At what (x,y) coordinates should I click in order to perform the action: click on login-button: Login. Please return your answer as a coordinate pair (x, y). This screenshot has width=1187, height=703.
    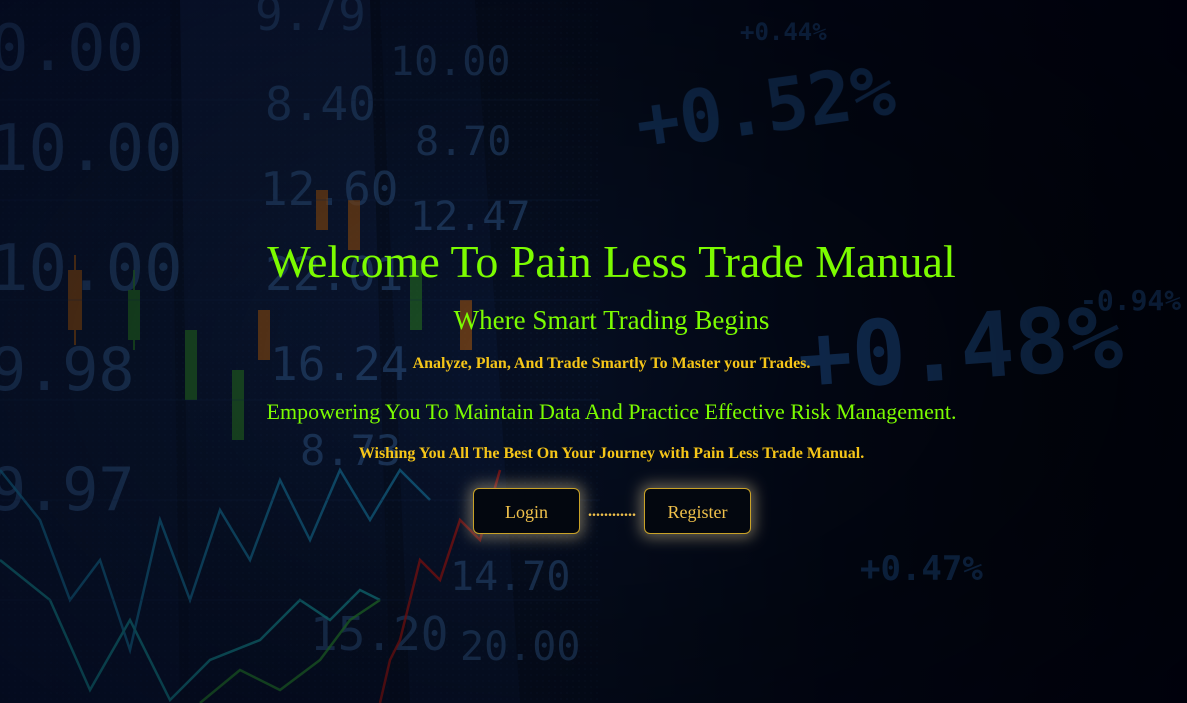
    Looking at the image, I should click on (526, 511).